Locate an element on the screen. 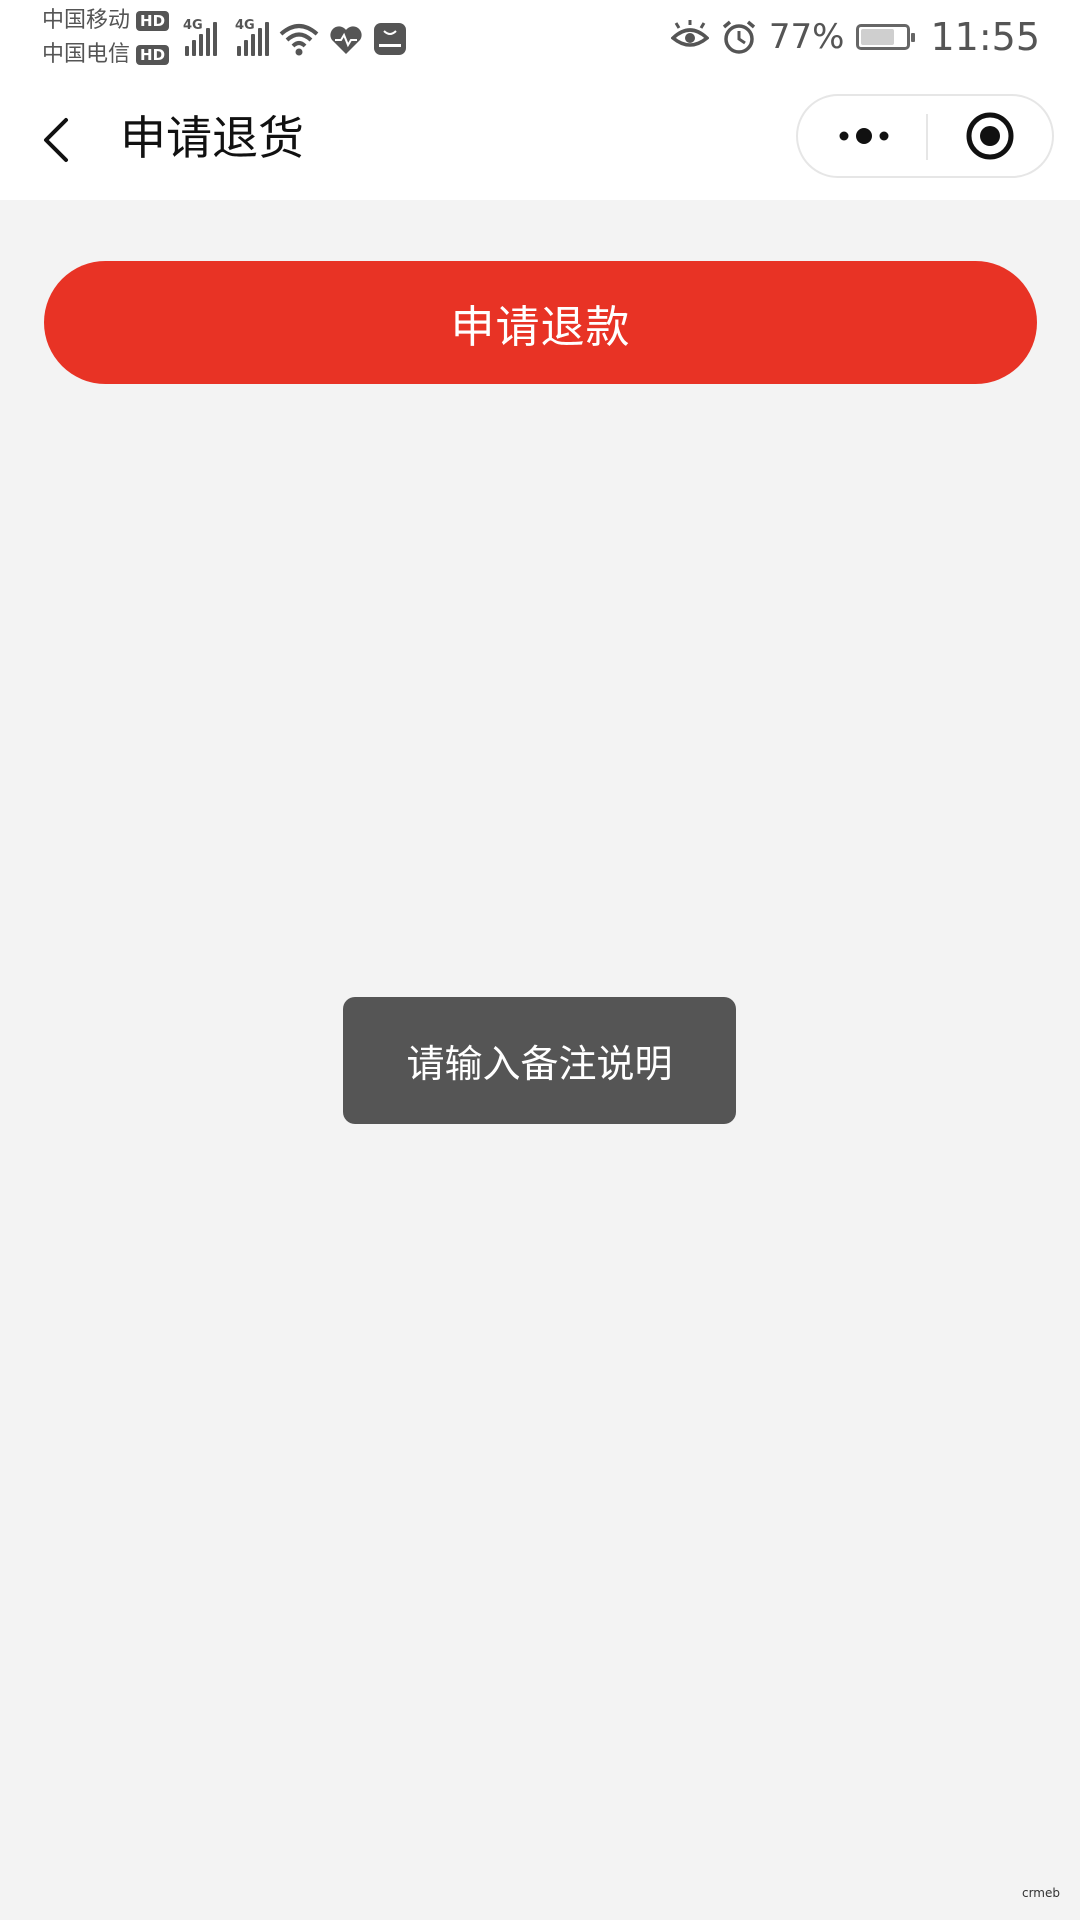 This screenshot has width=1080, height=1920. capsule-divider is located at coordinates (927, 137).